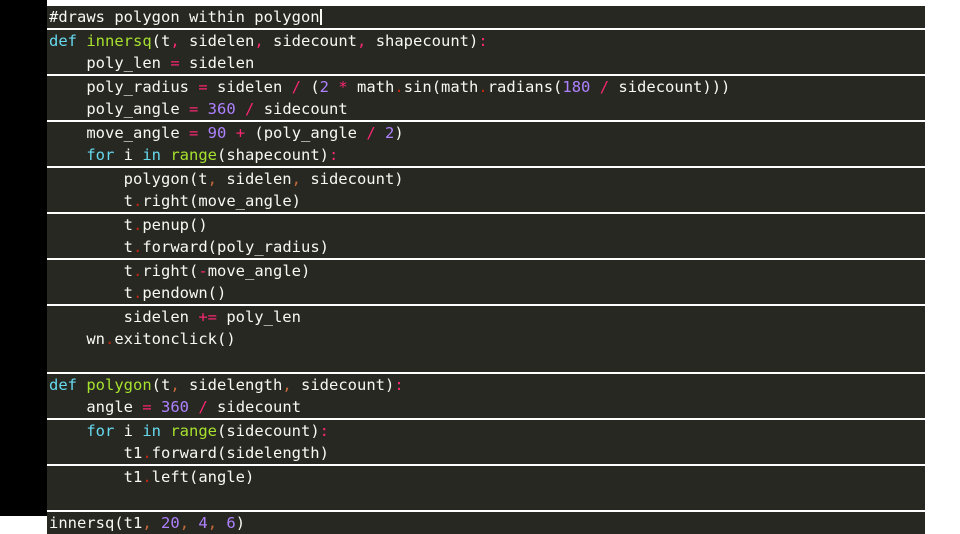  I want to click on code-line-group: t1.left(angle), so click(486, 489).